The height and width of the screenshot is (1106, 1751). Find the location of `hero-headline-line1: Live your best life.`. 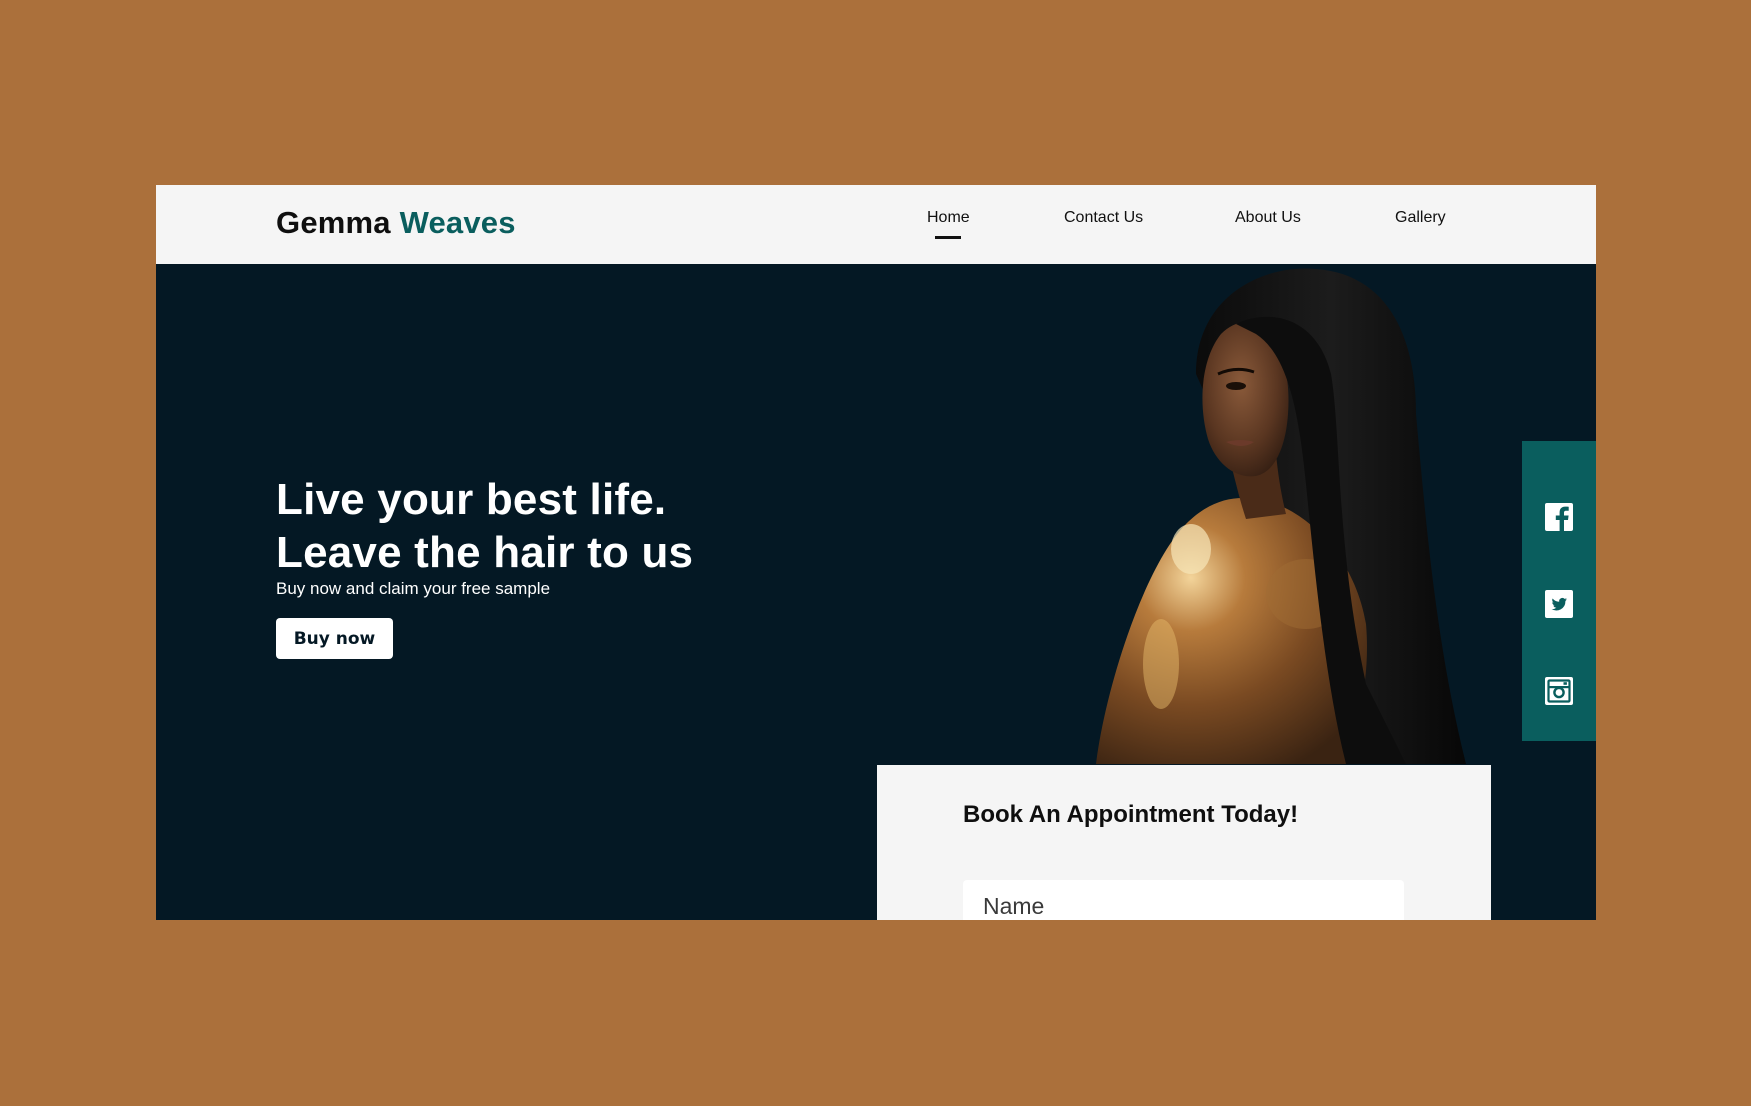

hero-headline-line1: Live your best life. is located at coordinates (471, 499).